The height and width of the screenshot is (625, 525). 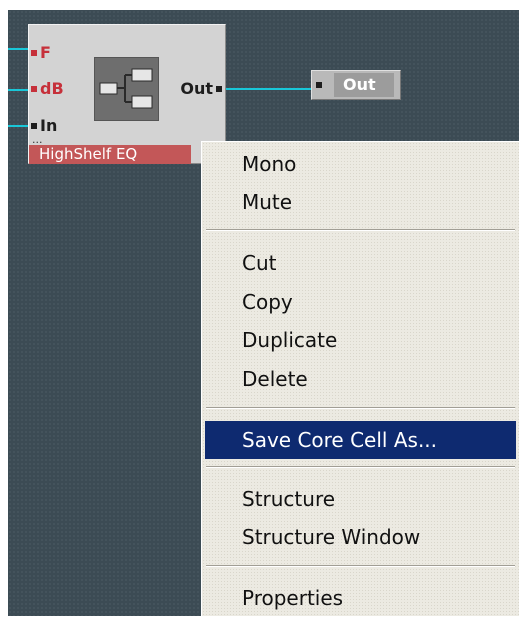 What do you see at coordinates (364, 85) in the screenshot?
I see `out-module-label: Out` at bounding box center [364, 85].